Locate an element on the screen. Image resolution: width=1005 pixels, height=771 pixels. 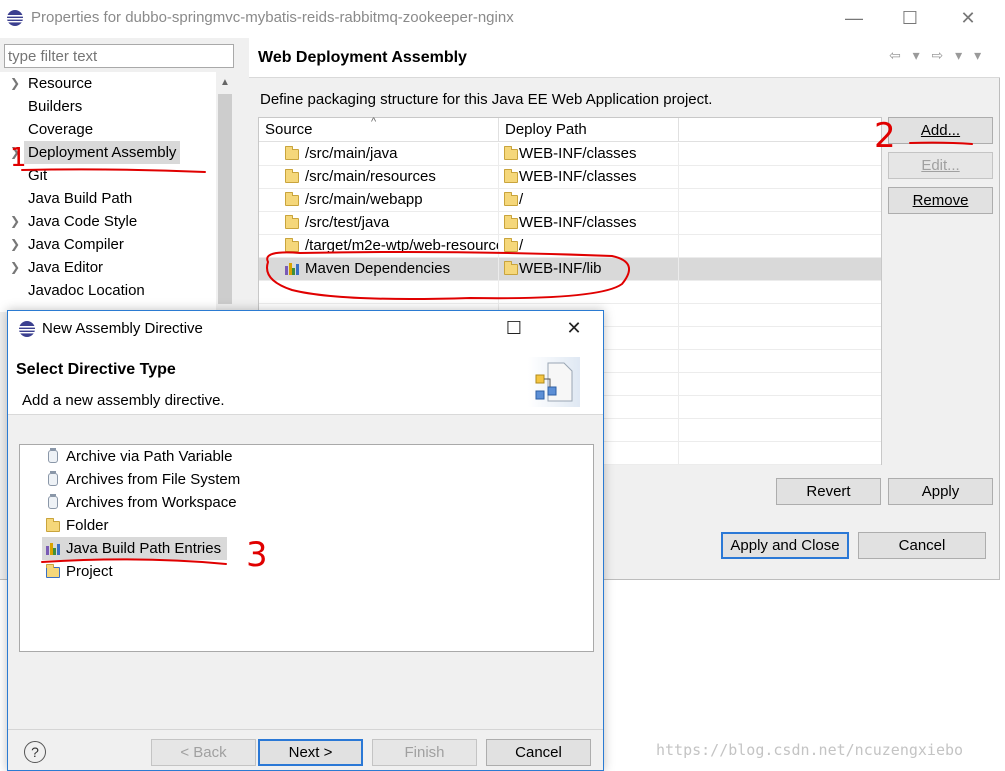
tree-item: ❯ Java Compiler is located at coordinates (108, 244).